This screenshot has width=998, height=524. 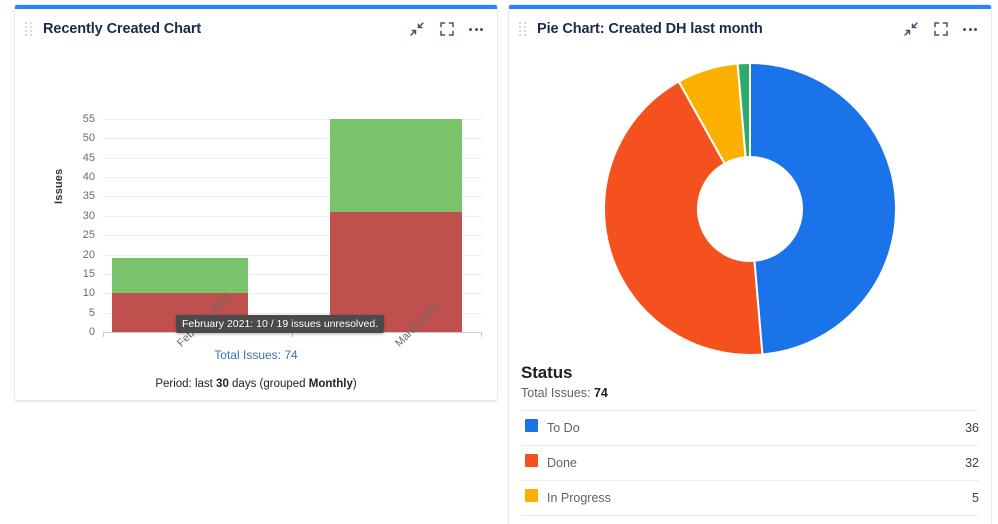 I want to click on total-issues-link: Total Issues: 74, so click(x=256, y=355).